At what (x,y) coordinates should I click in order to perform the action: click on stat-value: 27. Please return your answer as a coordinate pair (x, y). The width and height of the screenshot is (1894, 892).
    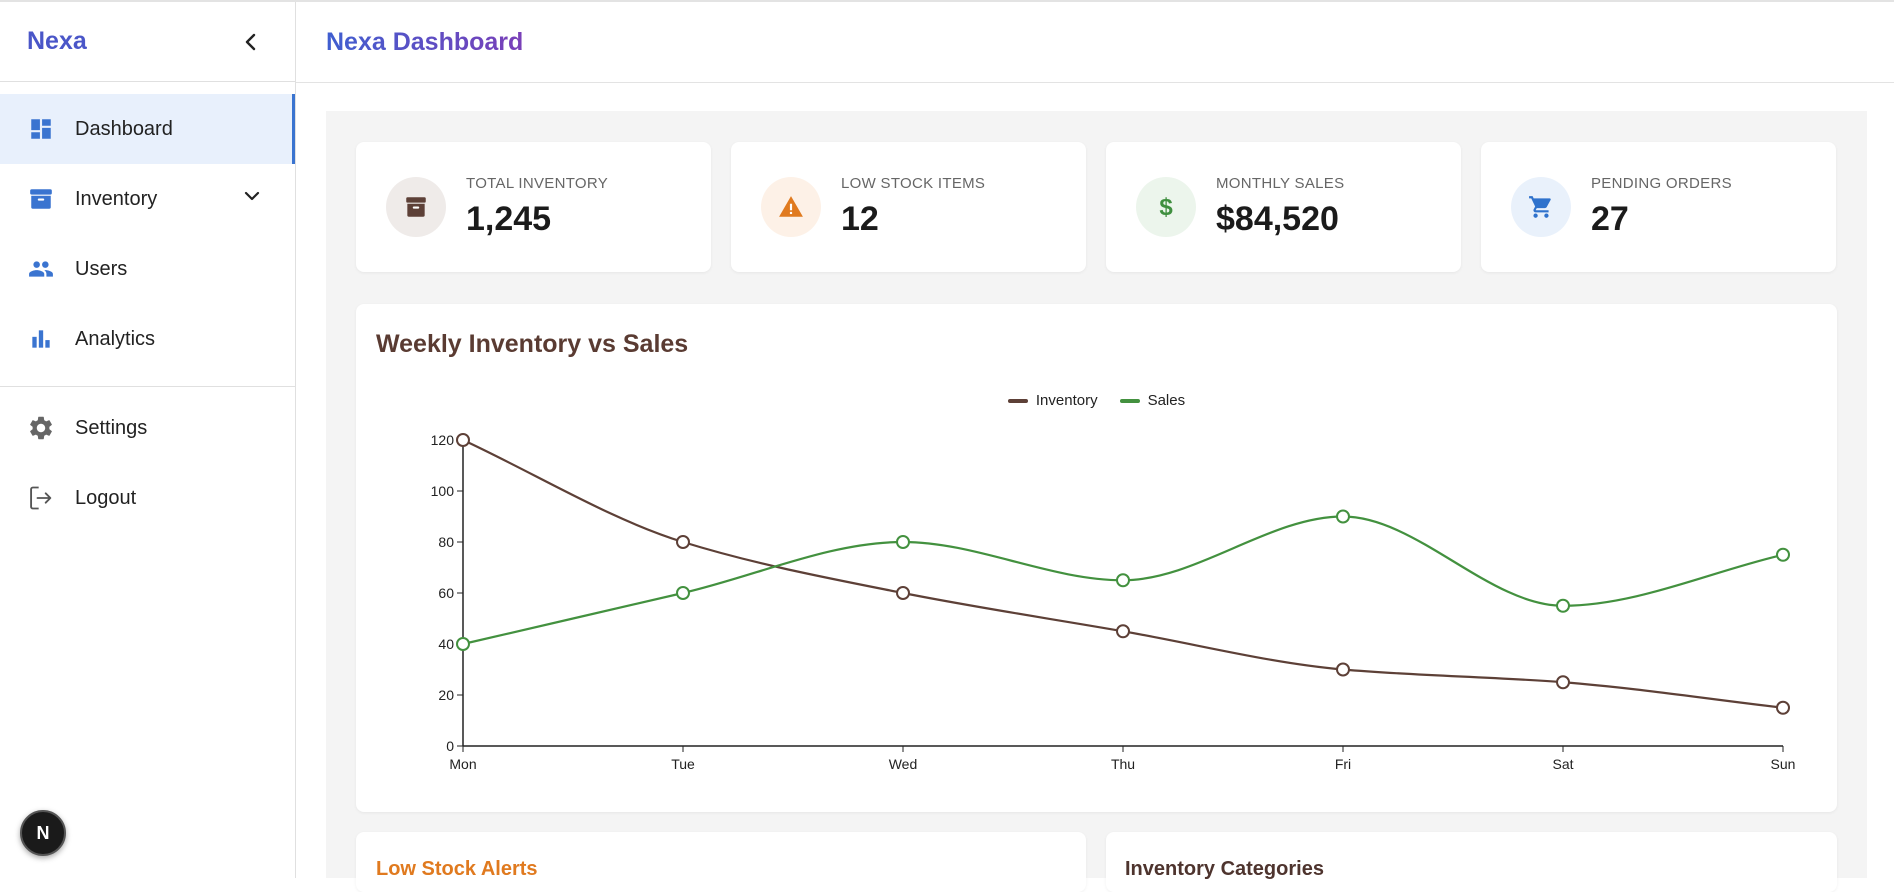
    Looking at the image, I should click on (1610, 219).